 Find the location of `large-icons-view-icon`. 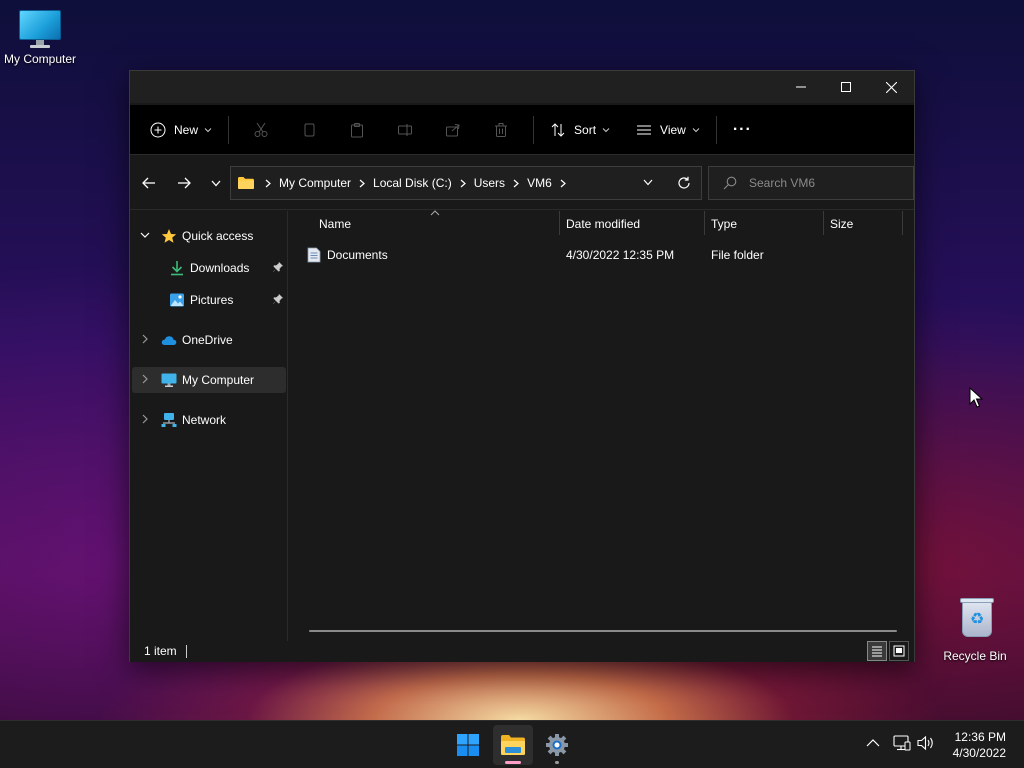

large-icons-view-icon is located at coordinates (899, 651).